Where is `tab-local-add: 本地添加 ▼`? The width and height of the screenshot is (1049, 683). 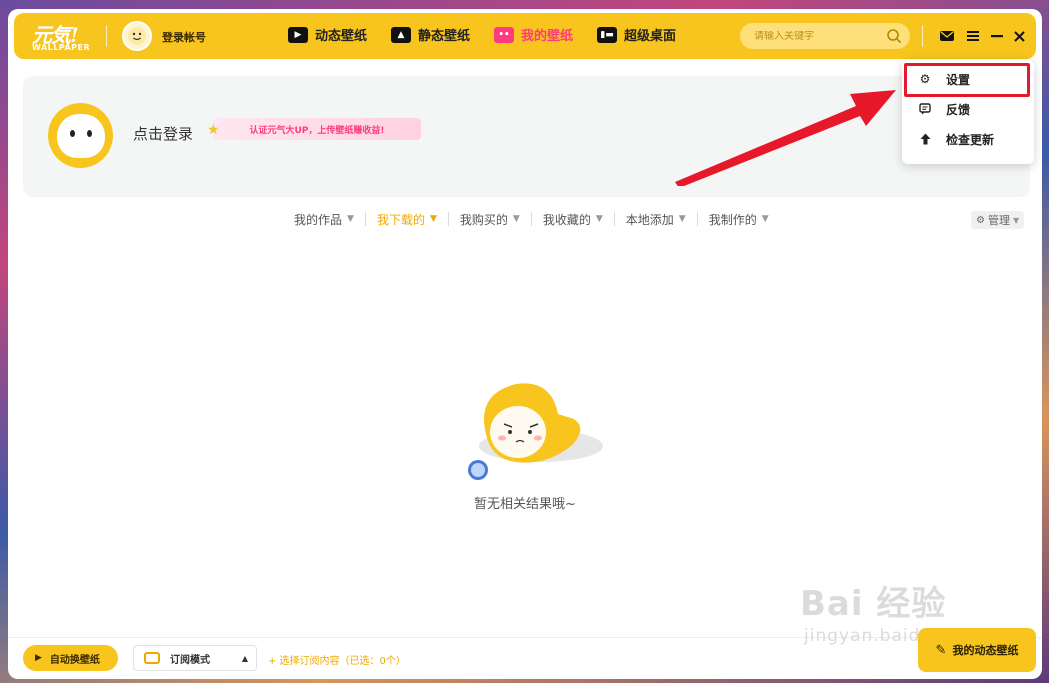 tab-local-add: 本地添加 ▼ is located at coordinates (656, 219).